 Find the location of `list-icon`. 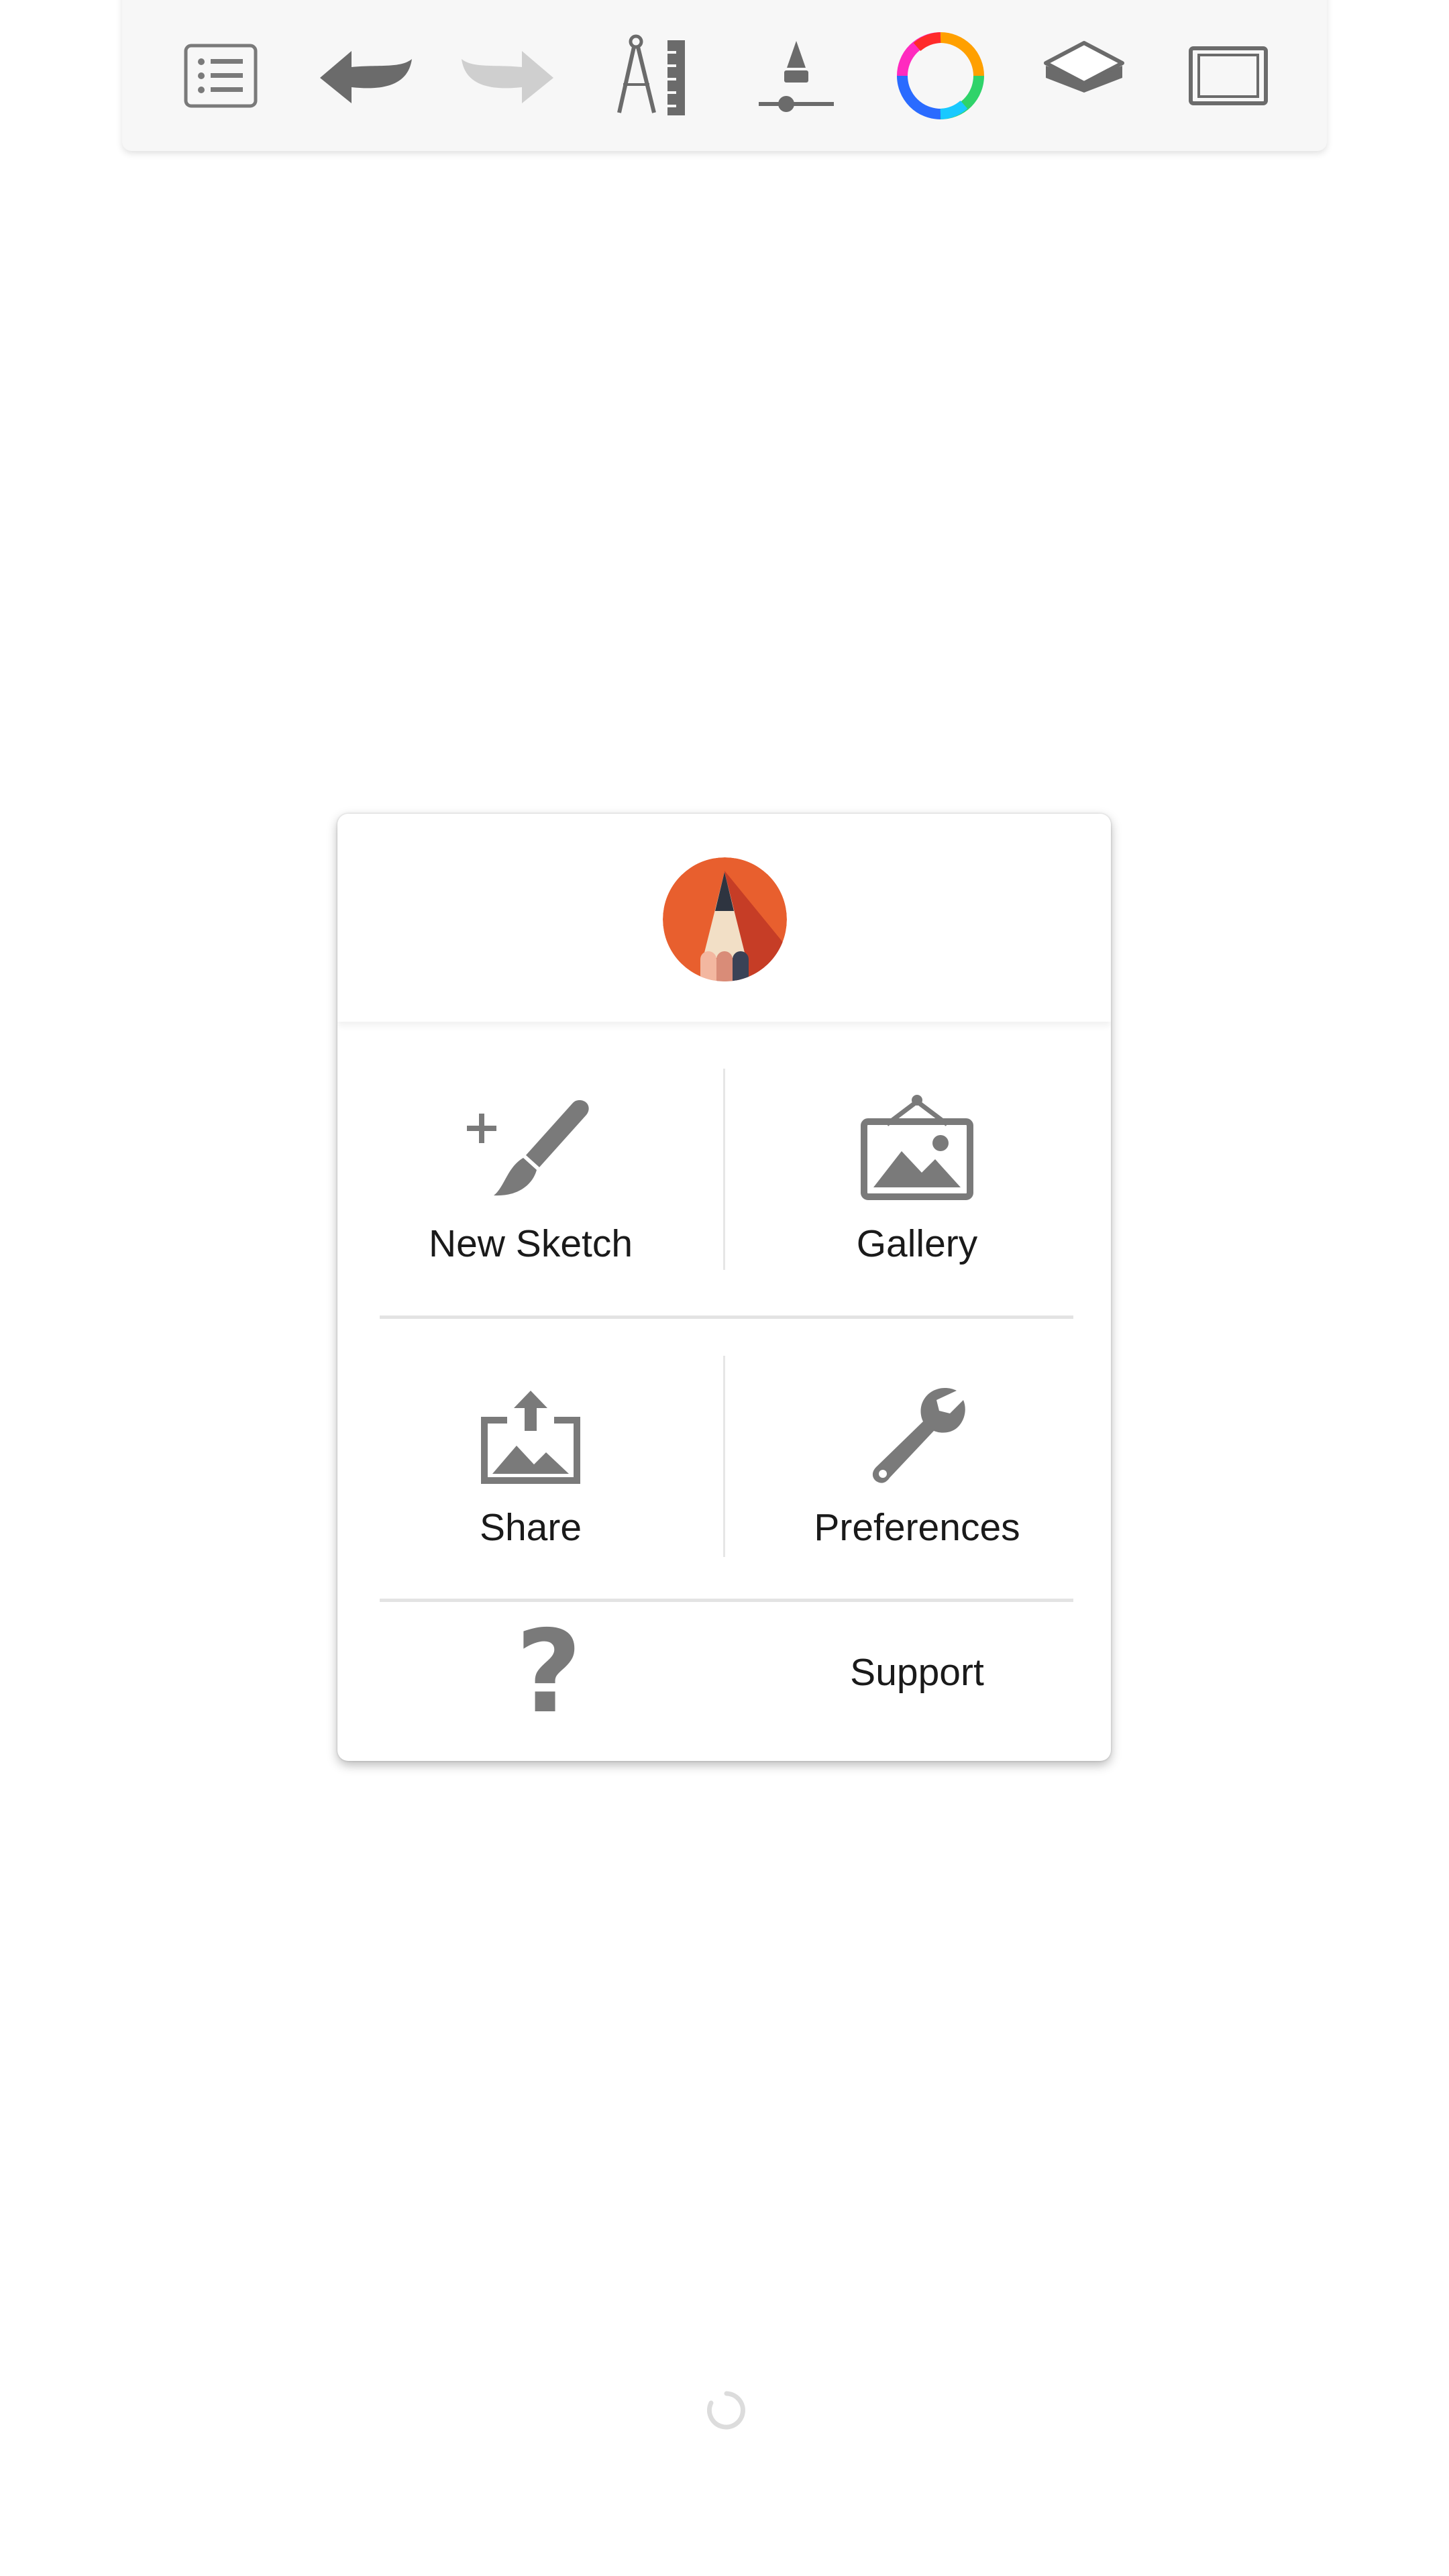

list-icon is located at coordinates (220, 75).